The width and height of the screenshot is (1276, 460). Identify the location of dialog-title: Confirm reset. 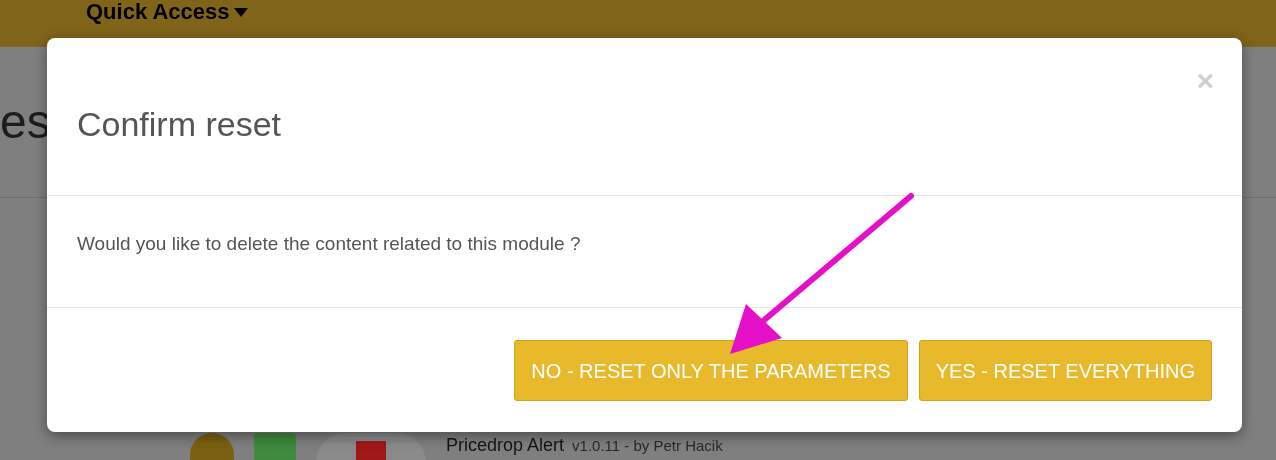
(179, 124).